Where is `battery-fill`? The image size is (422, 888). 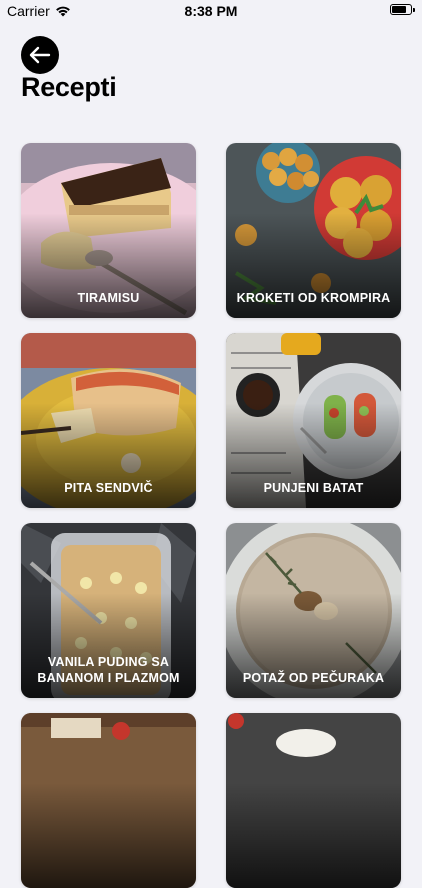 battery-fill is located at coordinates (399, 9).